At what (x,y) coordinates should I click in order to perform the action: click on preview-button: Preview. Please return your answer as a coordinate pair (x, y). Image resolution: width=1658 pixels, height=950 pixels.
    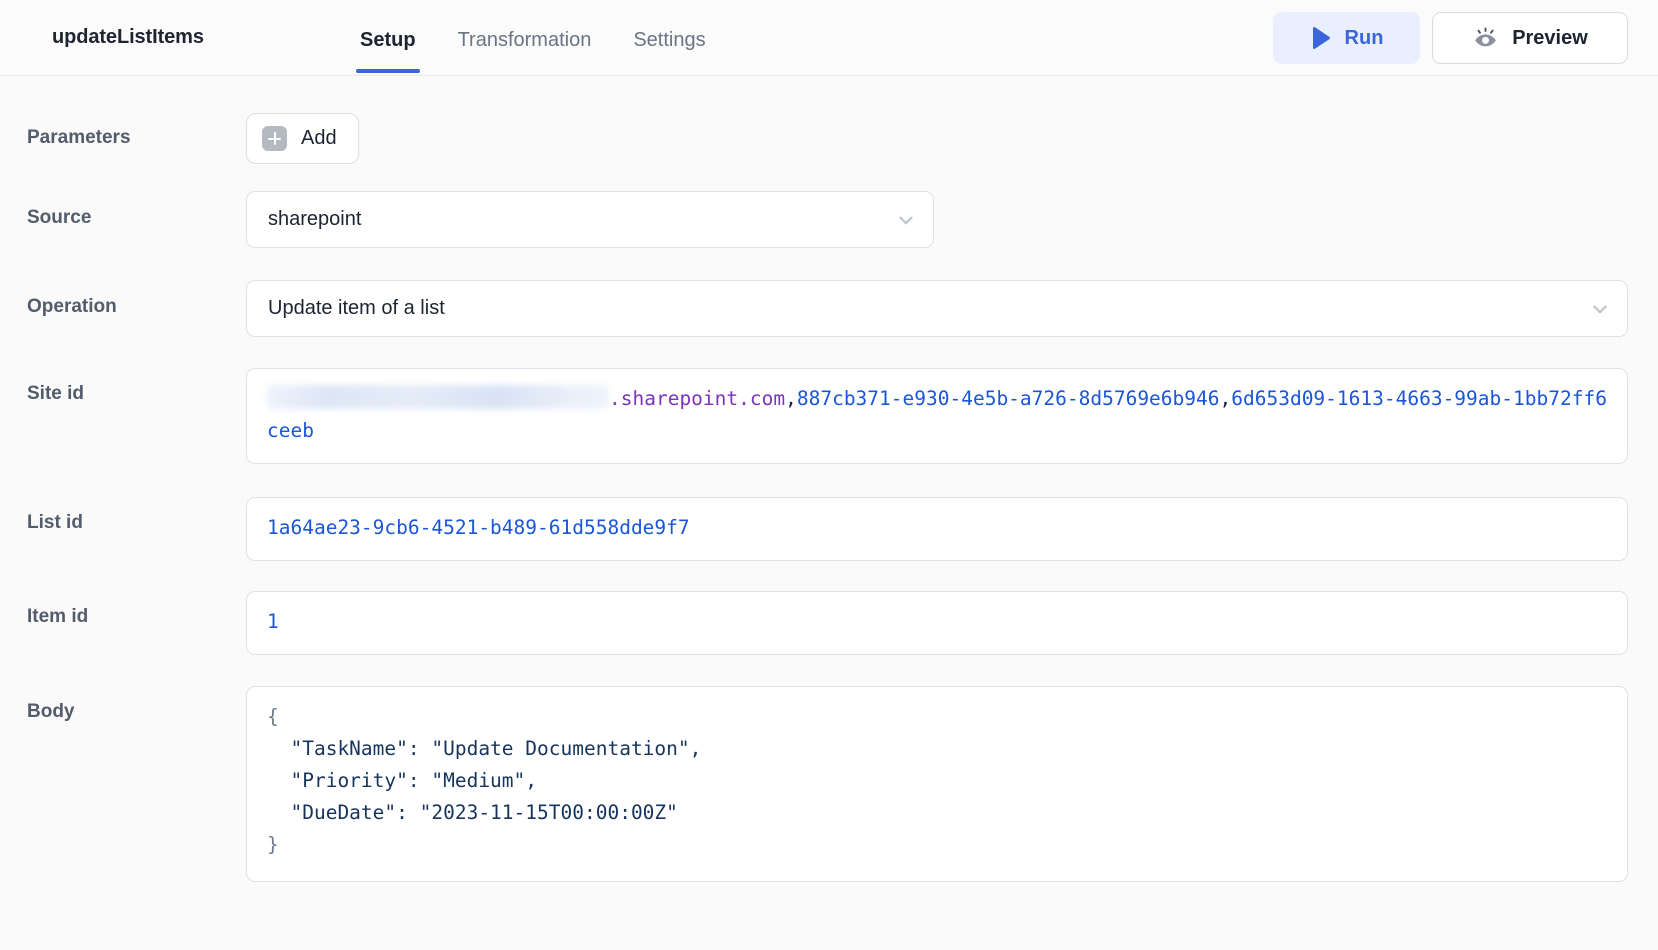
    Looking at the image, I should click on (1530, 38).